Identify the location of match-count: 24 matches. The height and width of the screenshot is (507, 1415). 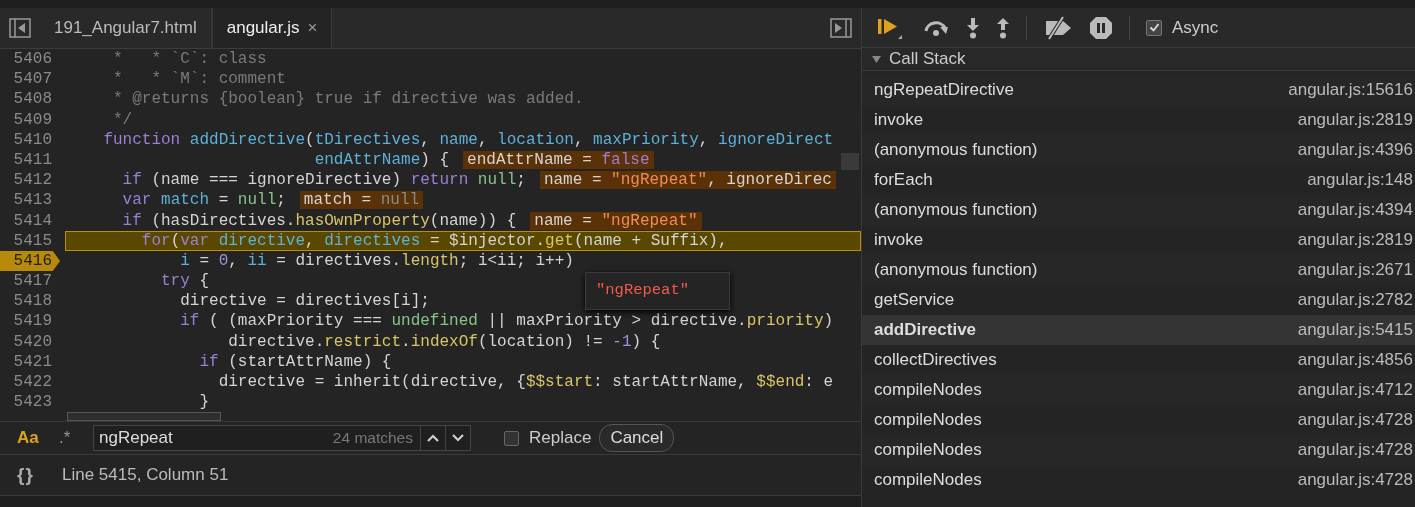
(372, 438).